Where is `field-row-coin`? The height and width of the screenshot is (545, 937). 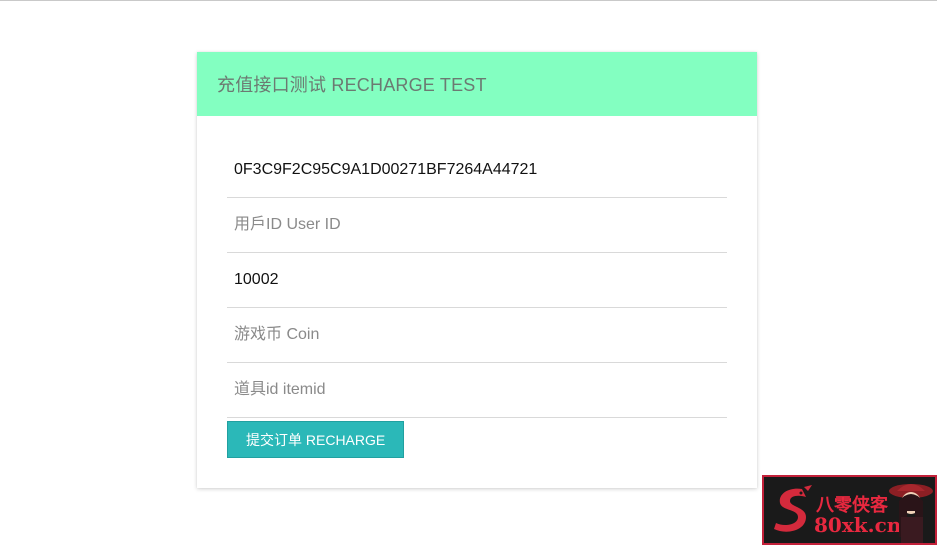 field-row-coin is located at coordinates (477, 335).